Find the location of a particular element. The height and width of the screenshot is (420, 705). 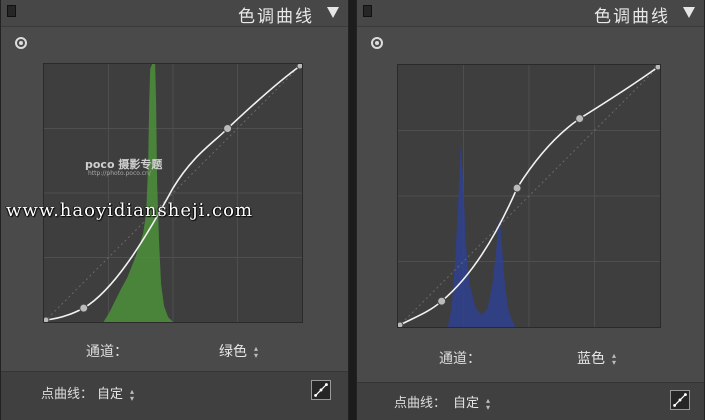

channel-select: 蓝色 ▴ ▾ is located at coordinates (596, 358).